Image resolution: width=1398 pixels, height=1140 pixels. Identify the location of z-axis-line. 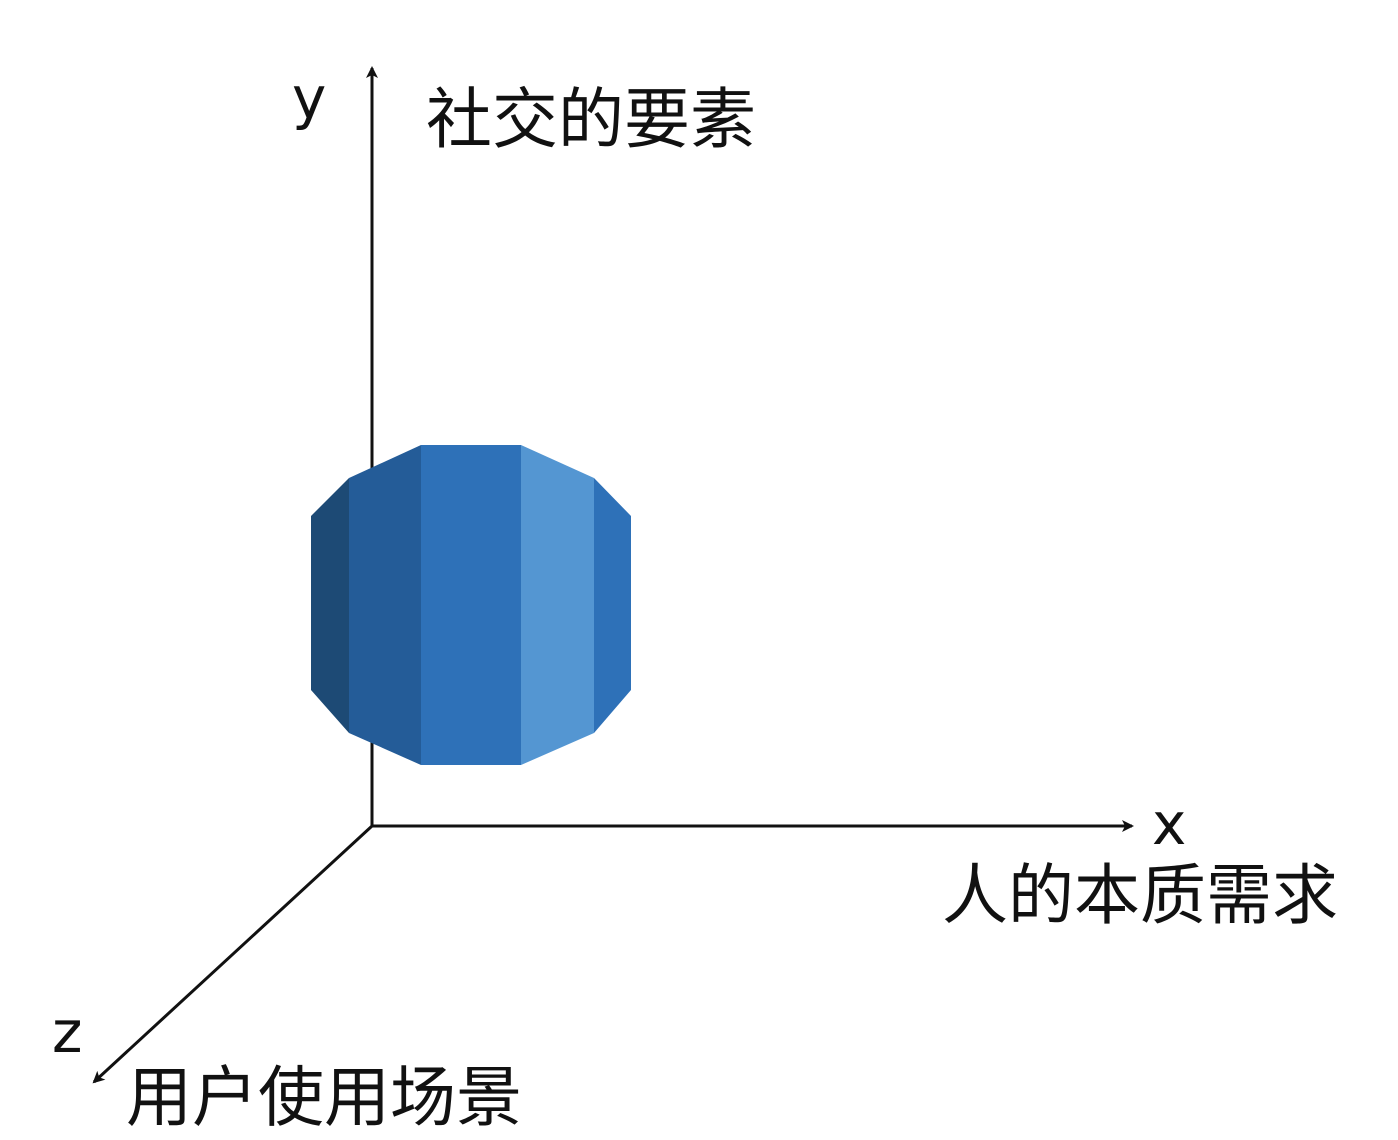
(233, 954).